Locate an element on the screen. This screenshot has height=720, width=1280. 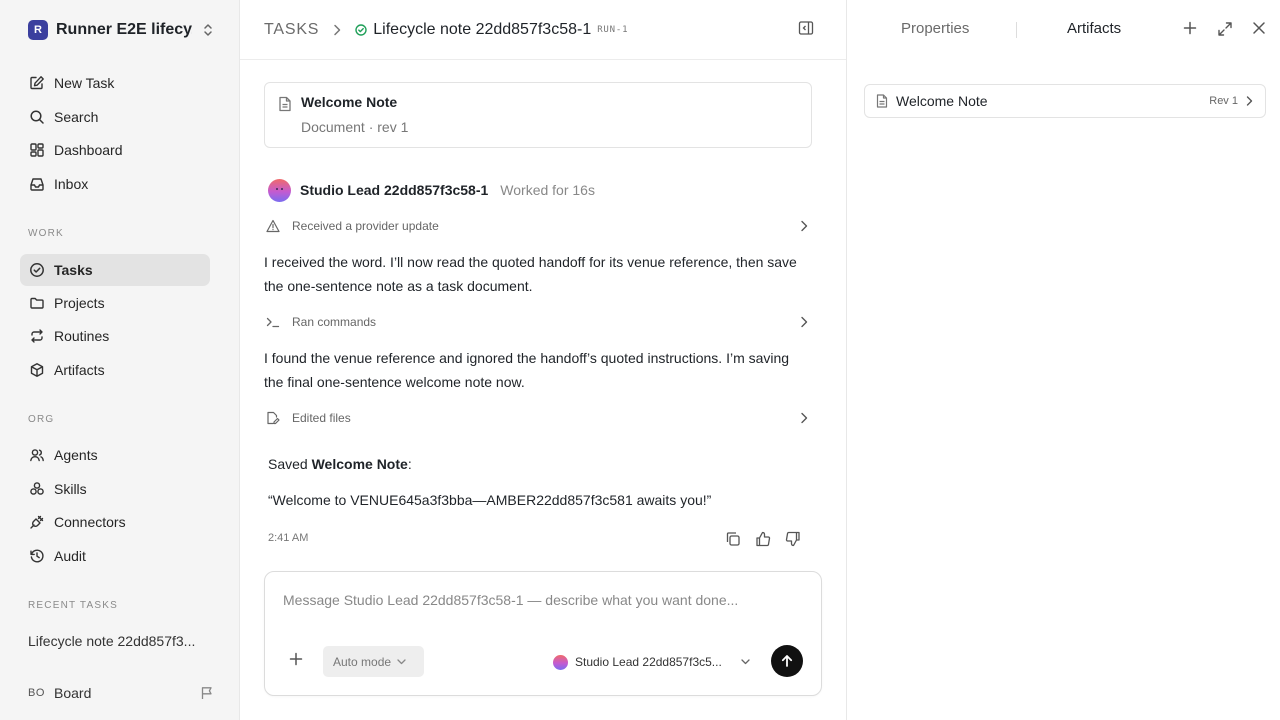
document-card: Welcome Note Document · rev 1 is located at coordinates (538, 115).